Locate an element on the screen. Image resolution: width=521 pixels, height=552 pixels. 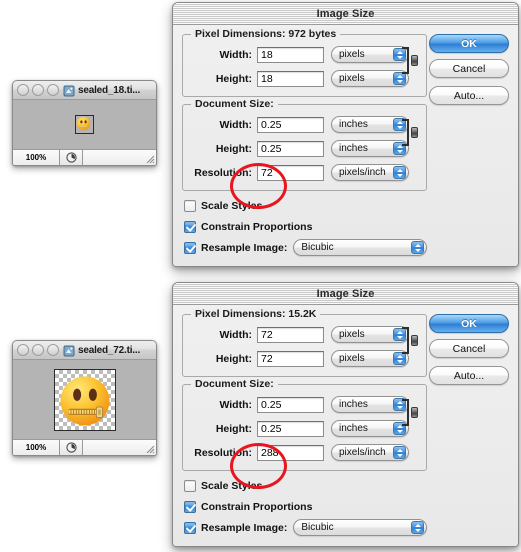
pixel-width-input: 18 is located at coordinates (290, 54).